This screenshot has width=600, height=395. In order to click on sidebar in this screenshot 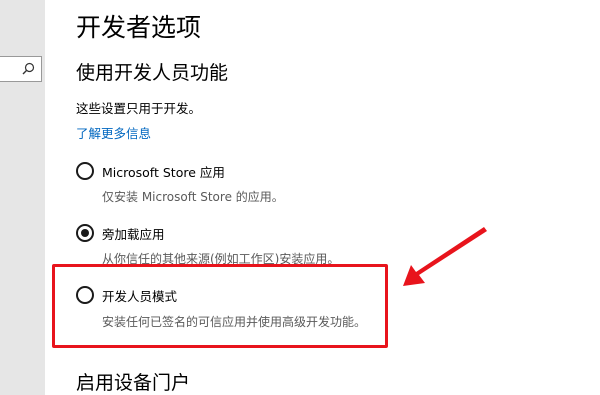, I will do `click(22, 197)`.